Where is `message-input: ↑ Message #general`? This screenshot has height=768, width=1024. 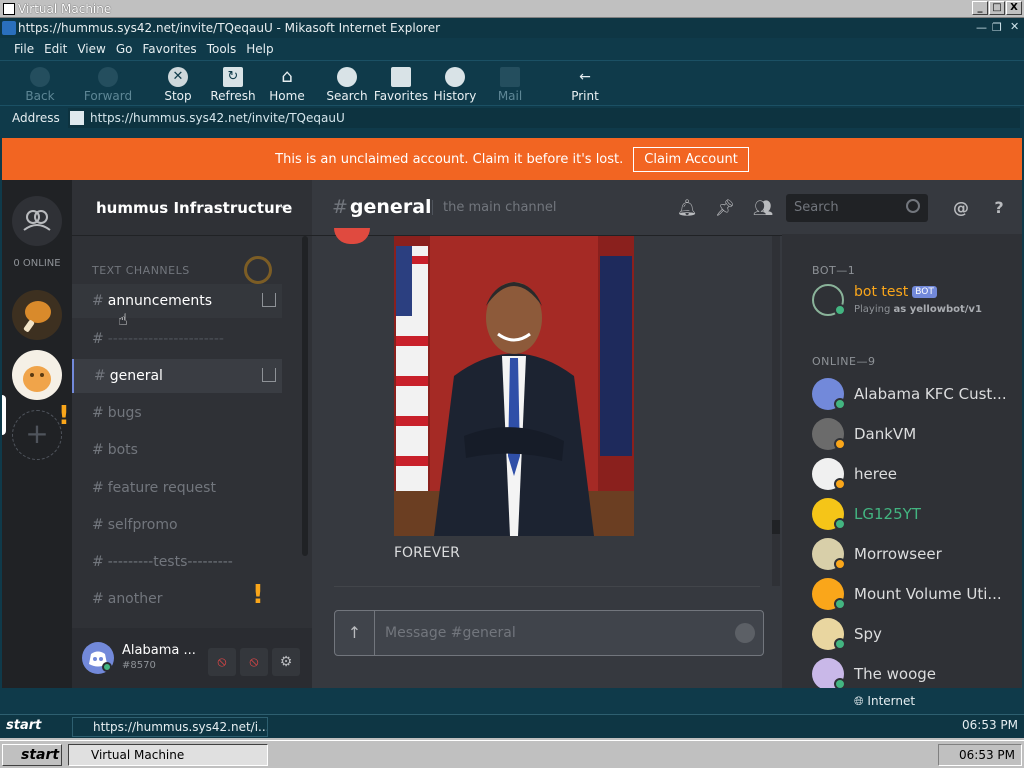
message-input: ↑ Message #general is located at coordinates (549, 633).